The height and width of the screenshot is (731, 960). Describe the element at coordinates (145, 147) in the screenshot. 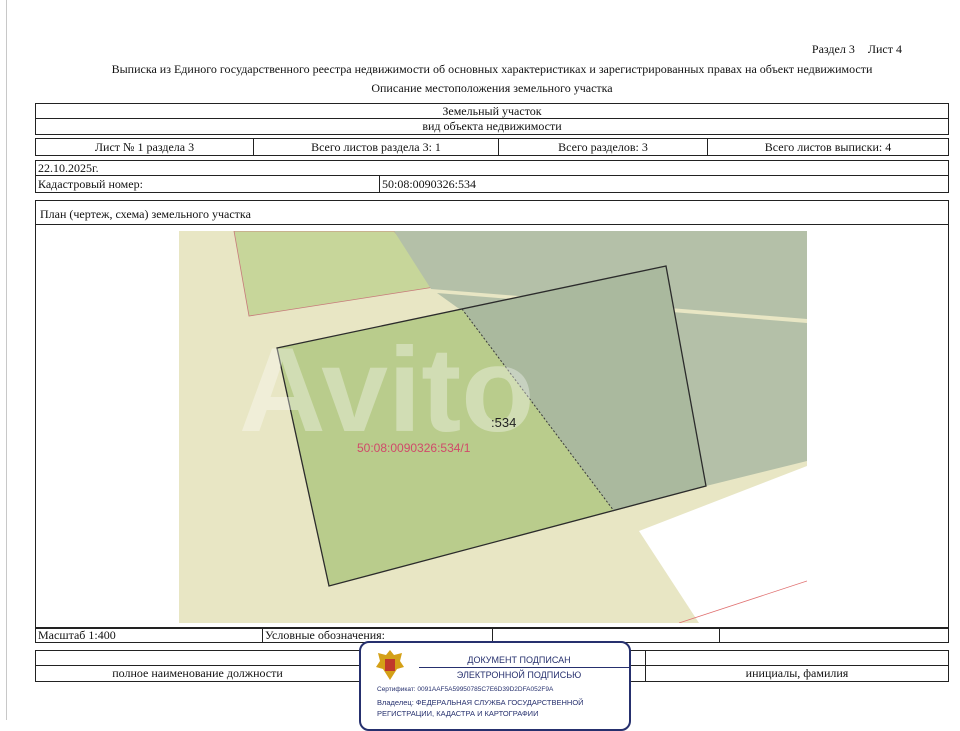

I see `sheet-of-section: Лист № 1 раздела 3` at that location.